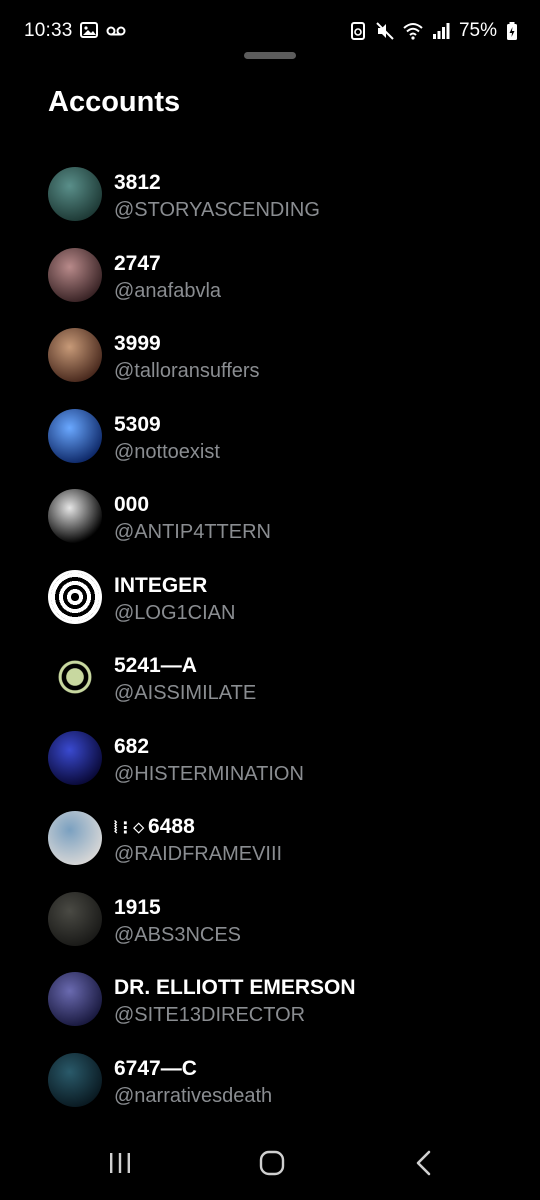  I want to click on account-name-prefix: ⦚⋮⬦, so click(129, 827).